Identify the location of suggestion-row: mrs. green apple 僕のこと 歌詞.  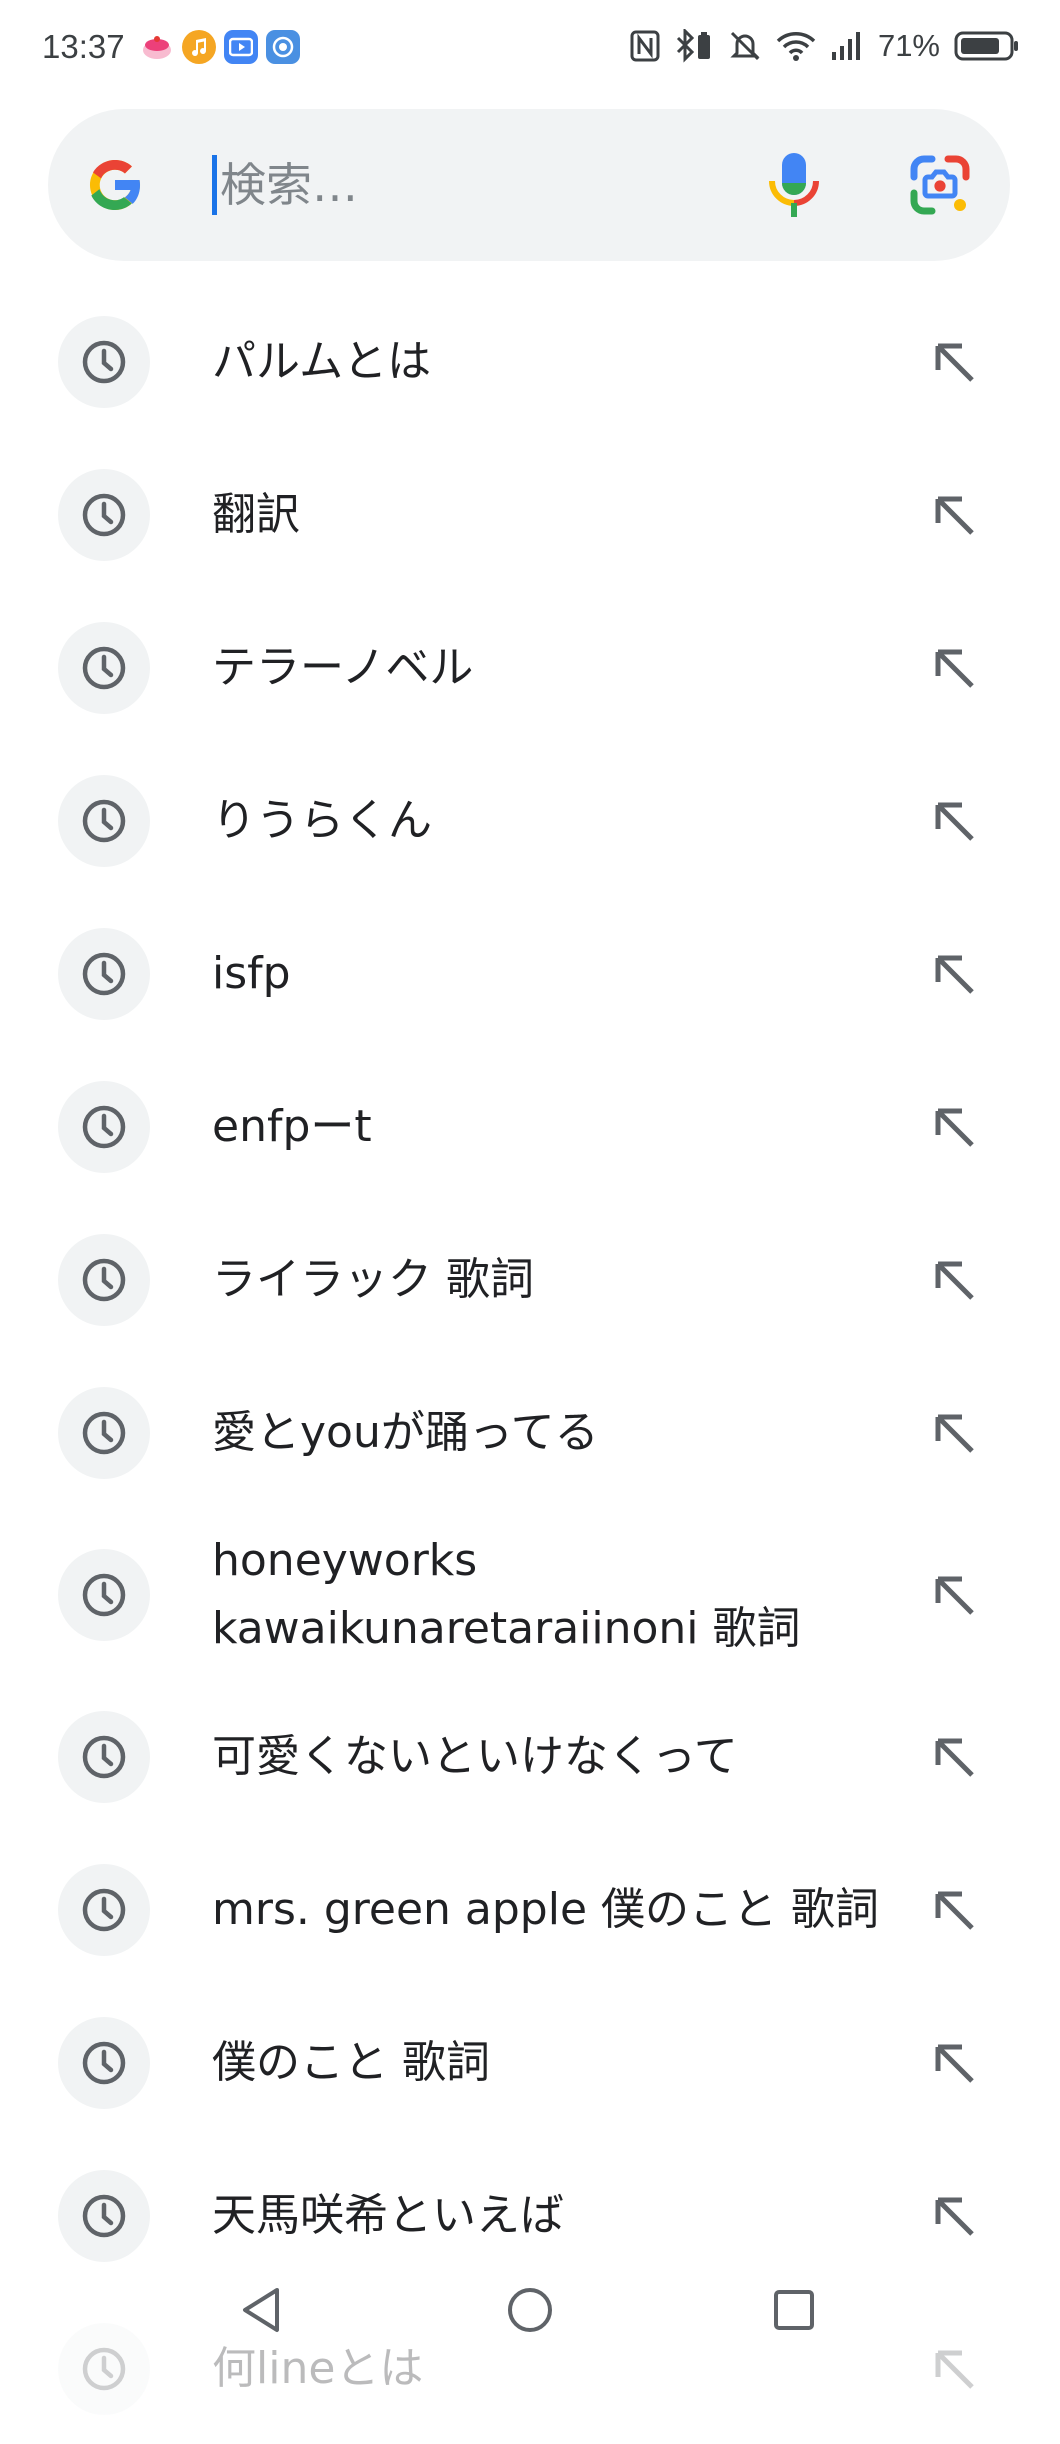
(530, 1910).